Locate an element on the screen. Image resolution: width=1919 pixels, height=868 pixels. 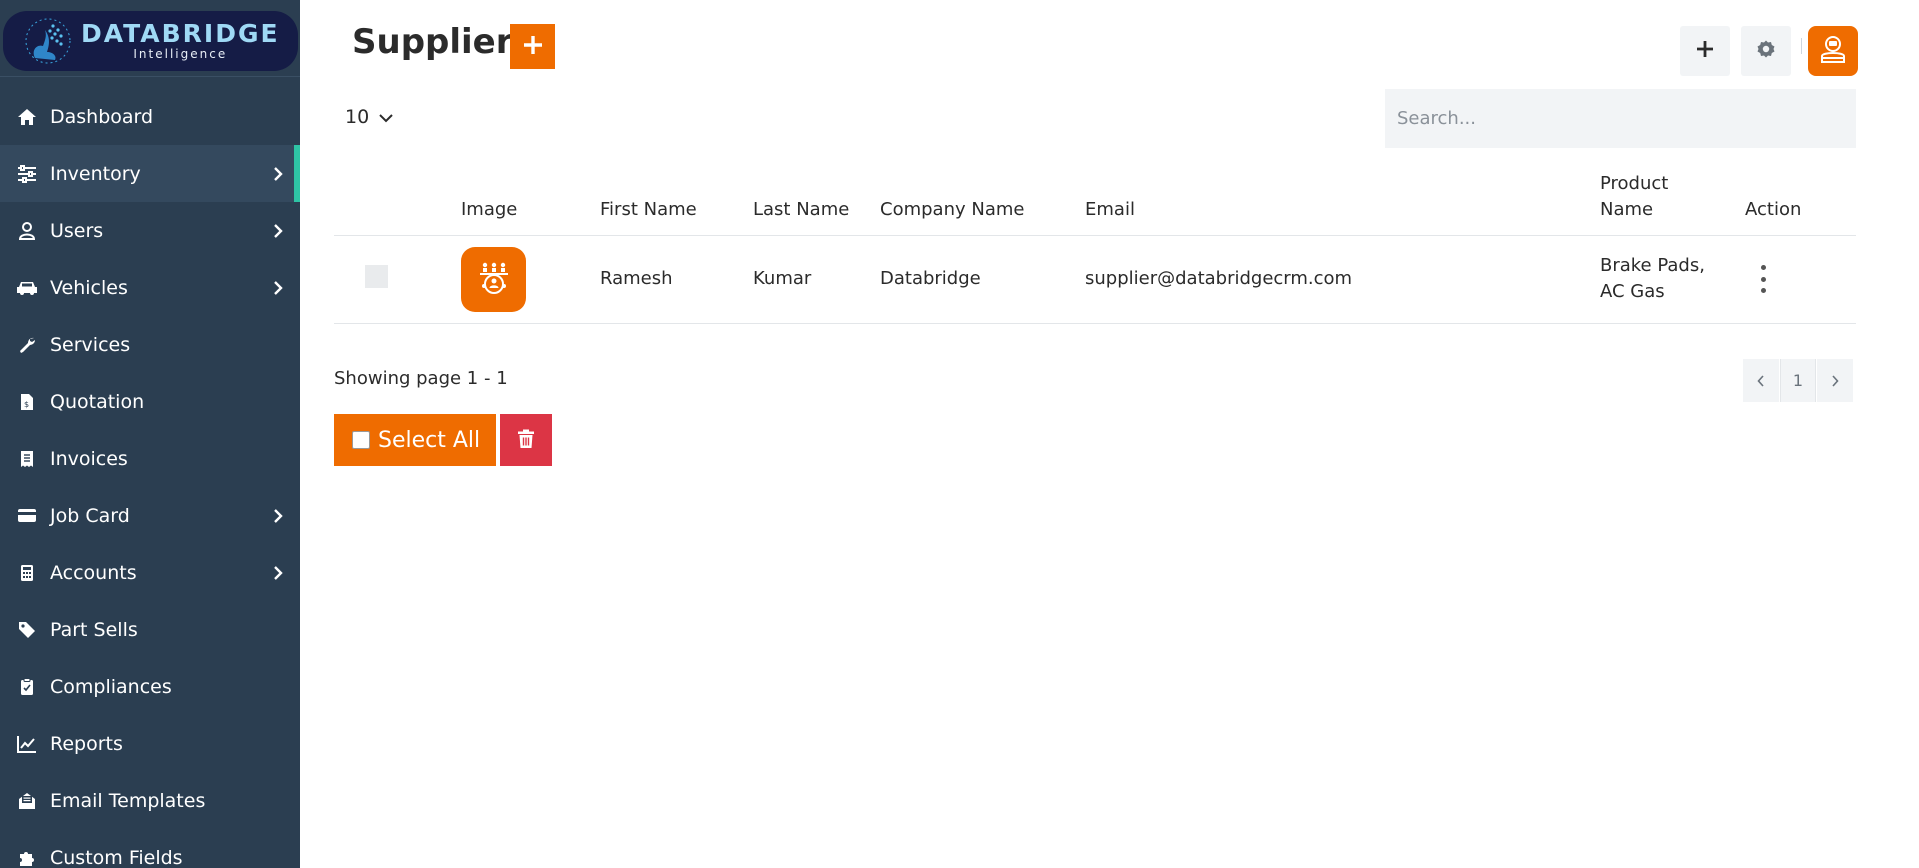
sidebar-item-accounts: Accounts is located at coordinates (150, 572).